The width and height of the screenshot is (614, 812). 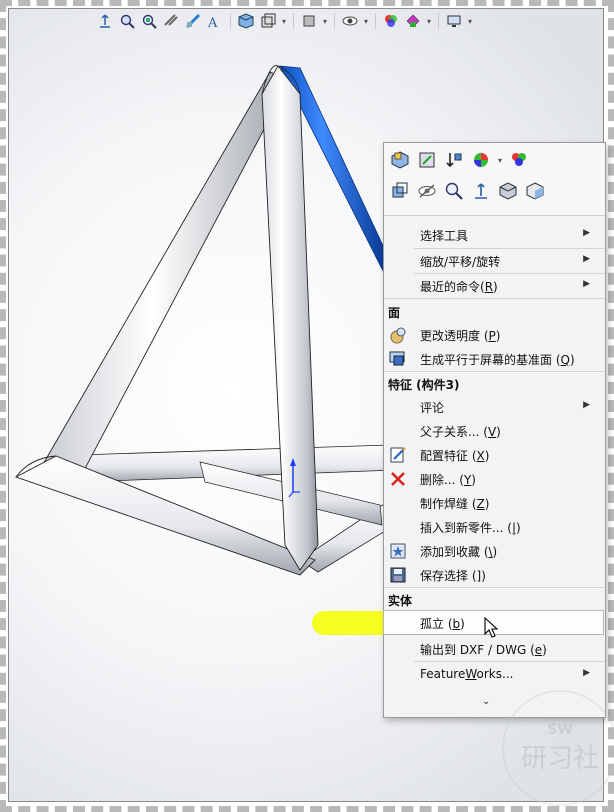 I want to click on delete-icon, so click(x=398, y=479).